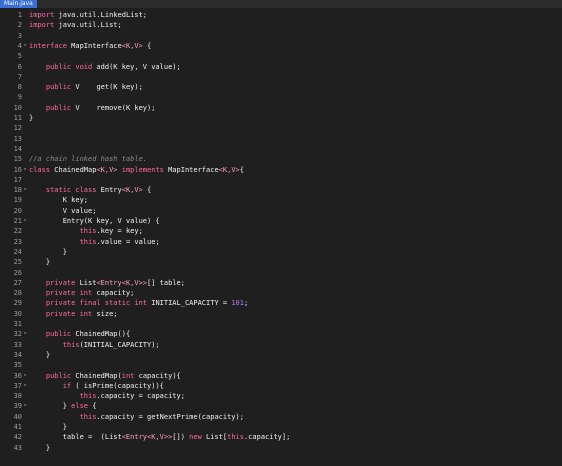 This screenshot has width=562, height=466. What do you see at coordinates (281, 139) in the screenshot?
I see `code-line: 13` at bounding box center [281, 139].